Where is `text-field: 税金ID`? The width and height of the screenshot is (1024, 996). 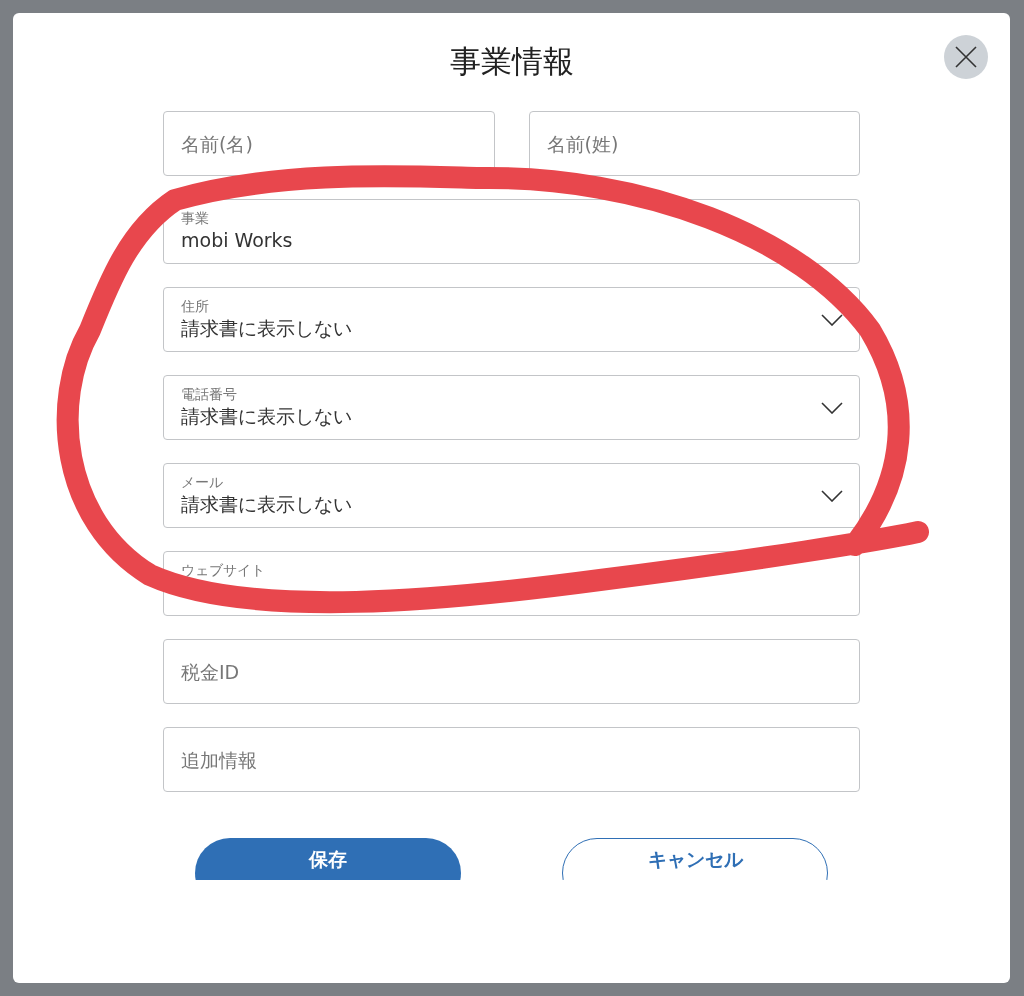
text-field: 税金ID is located at coordinates (511, 671).